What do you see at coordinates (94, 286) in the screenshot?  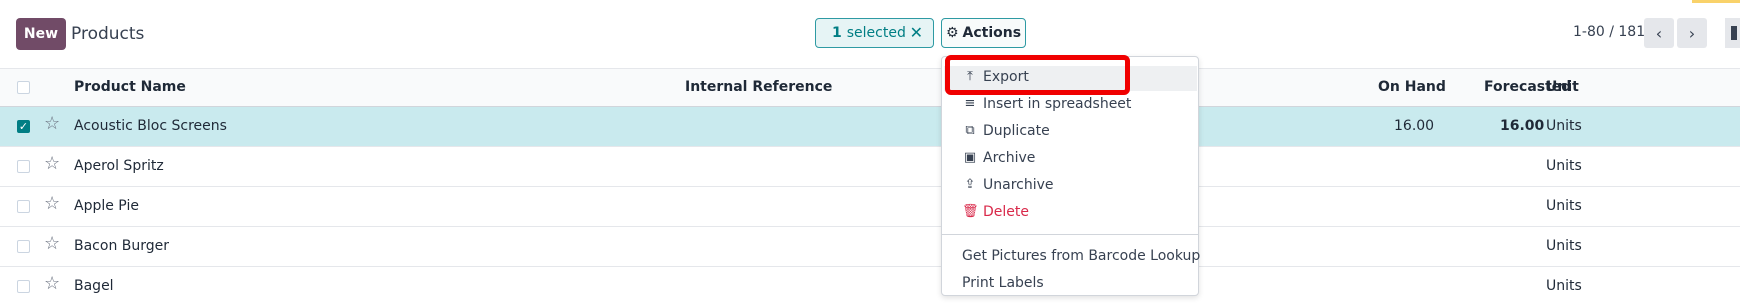 I see `product-name-cell: Bagel` at bounding box center [94, 286].